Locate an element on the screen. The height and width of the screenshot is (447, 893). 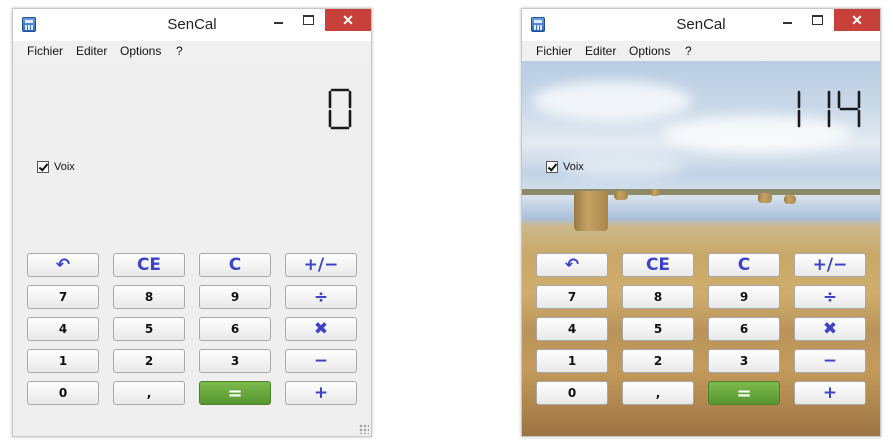
plus-minus-label: +∕− is located at coordinates (830, 265).